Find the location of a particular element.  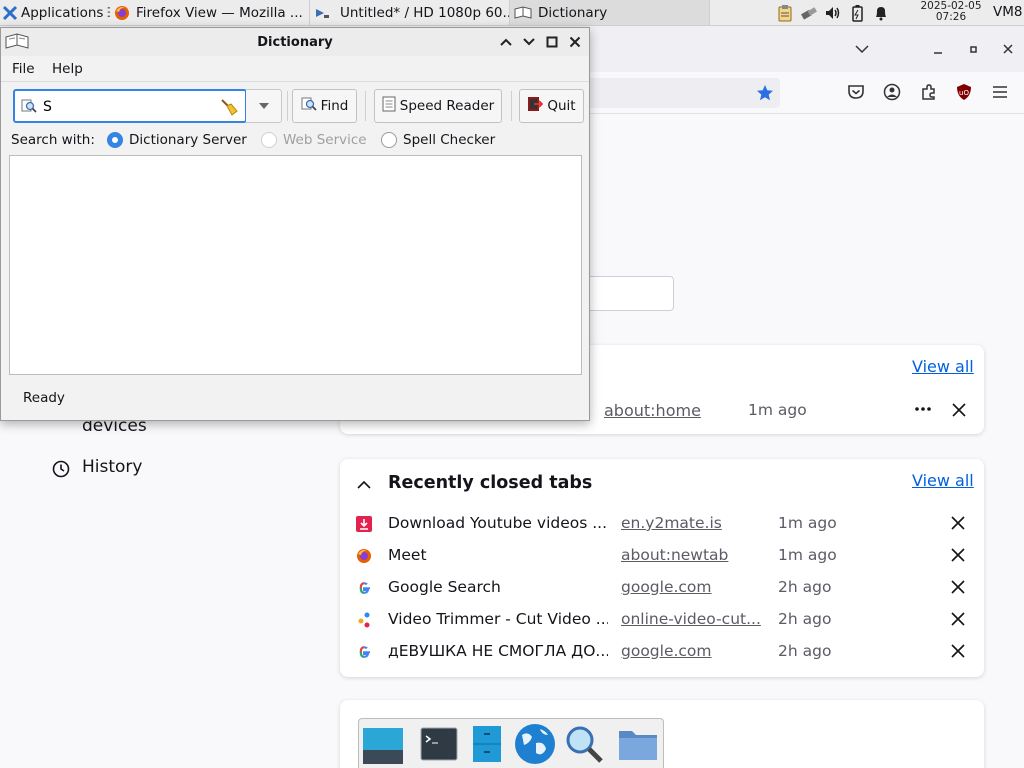

collapse-chevron-icon is located at coordinates (364, 485).